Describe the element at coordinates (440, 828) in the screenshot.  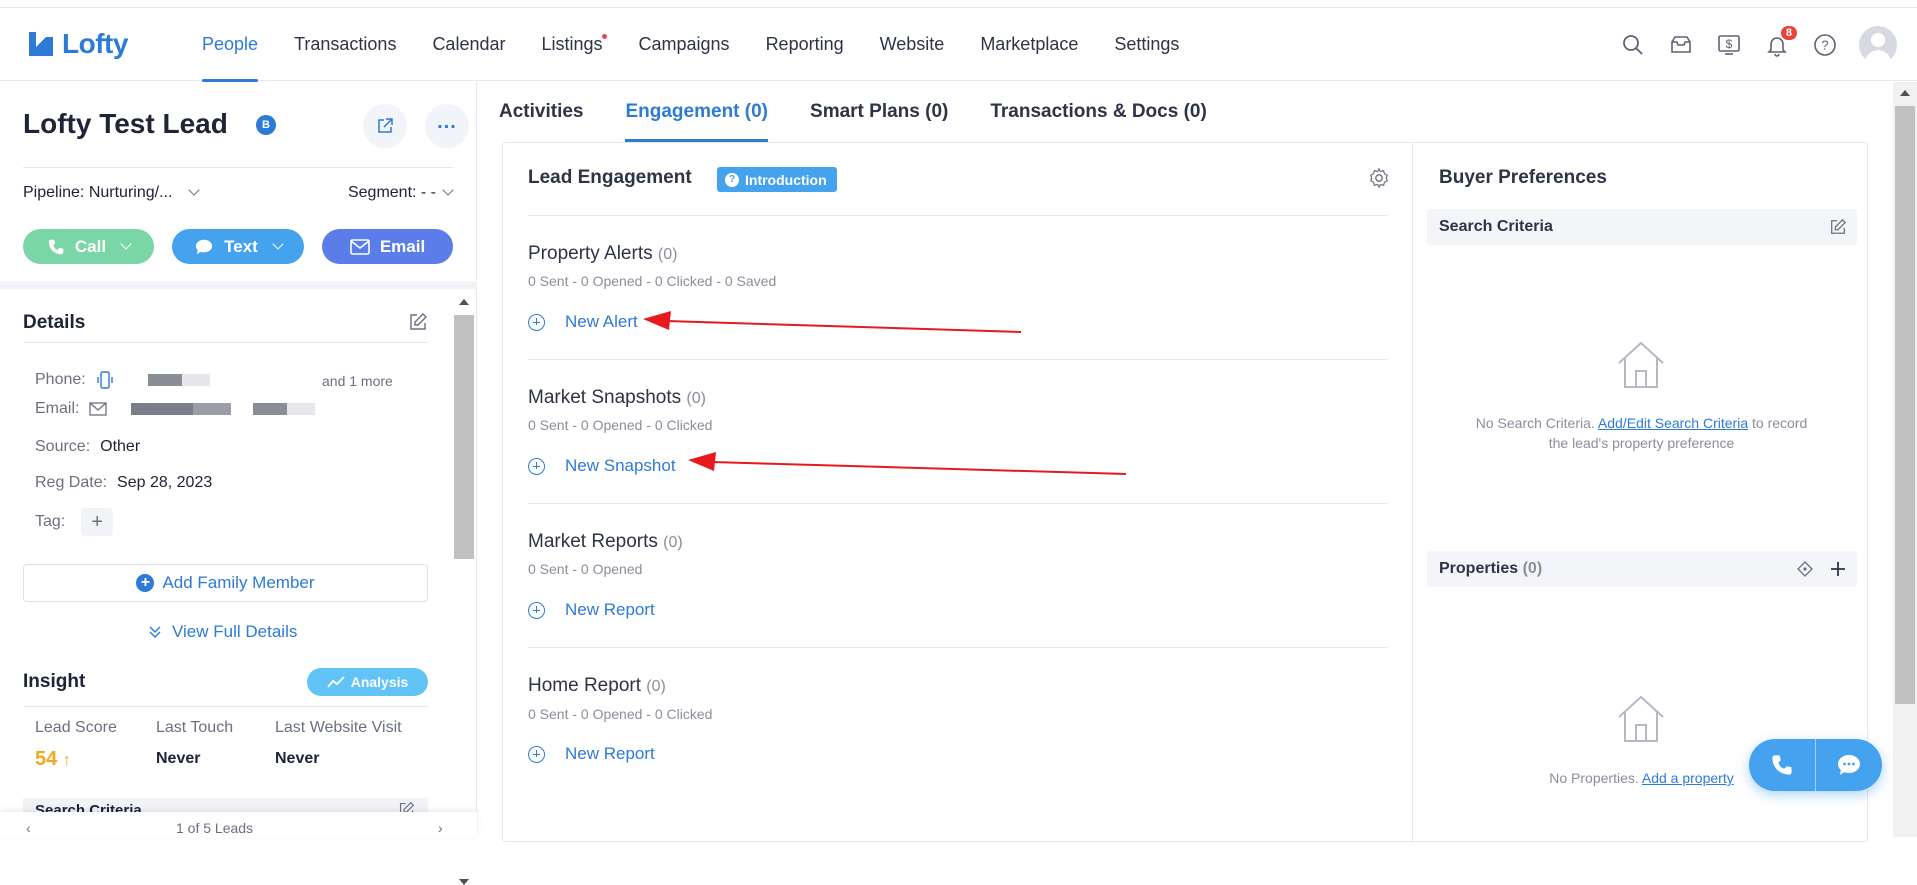
I see `next-lead-icon: ›` at that location.